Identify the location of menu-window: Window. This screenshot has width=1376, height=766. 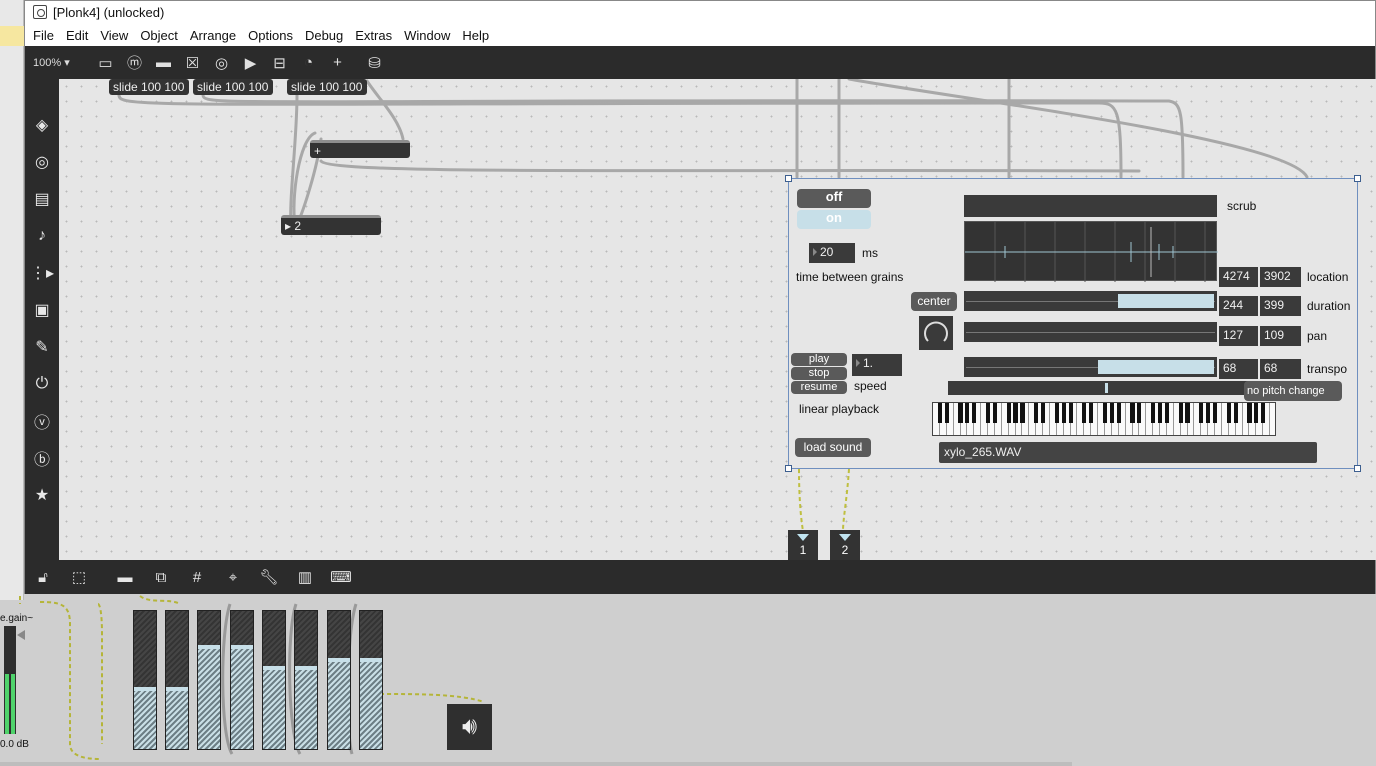
(427, 35).